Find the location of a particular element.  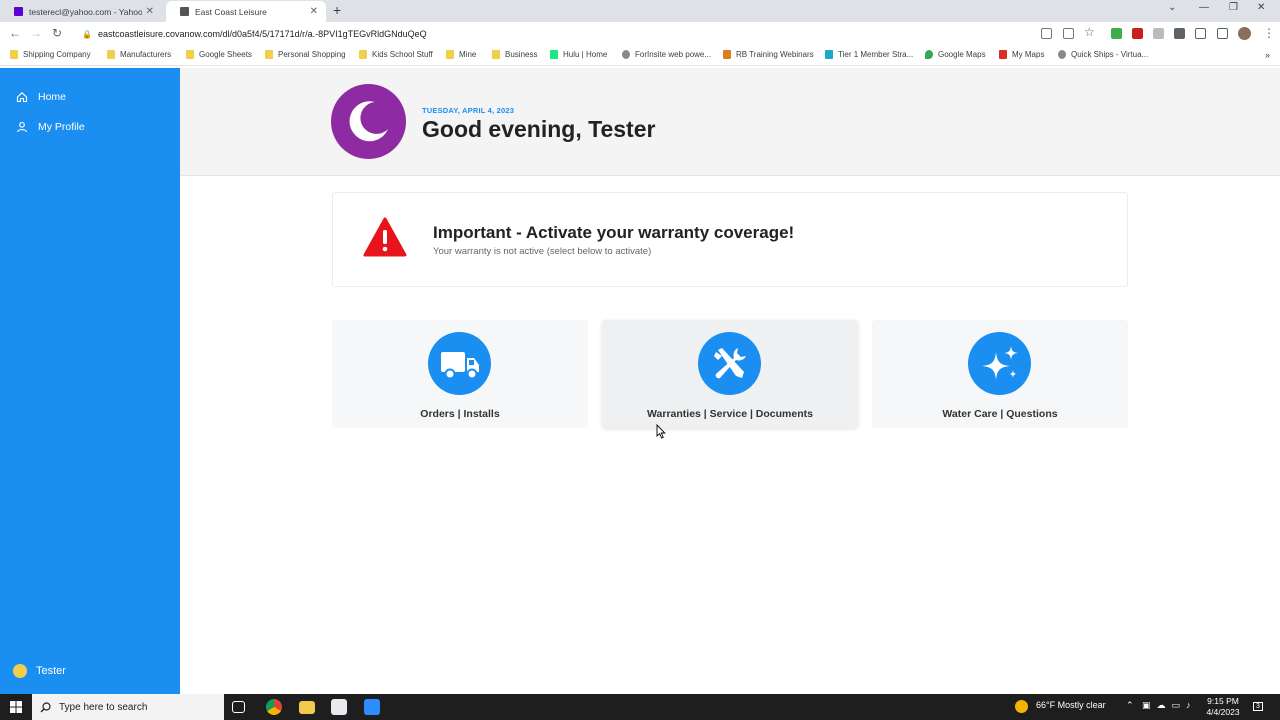

extension-green-icon is located at coordinates (1116, 33).